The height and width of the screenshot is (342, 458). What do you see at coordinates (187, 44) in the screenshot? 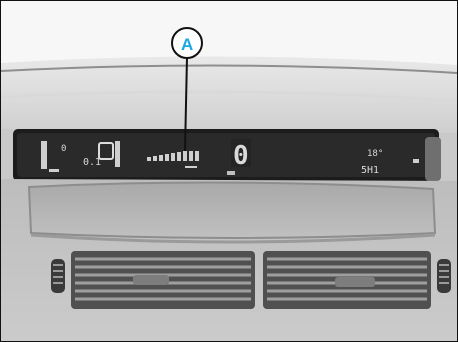
I see `callout-letter-a: A` at bounding box center [187, 44].